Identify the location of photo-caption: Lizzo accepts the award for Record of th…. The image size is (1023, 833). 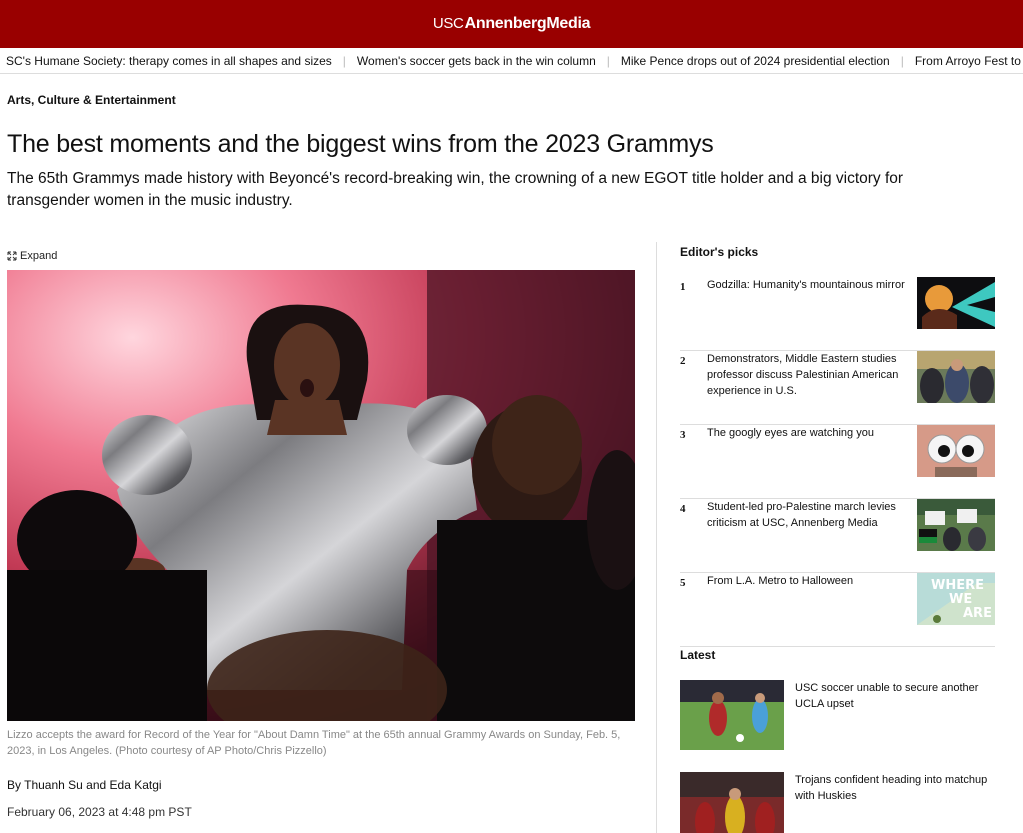
(314, 743).